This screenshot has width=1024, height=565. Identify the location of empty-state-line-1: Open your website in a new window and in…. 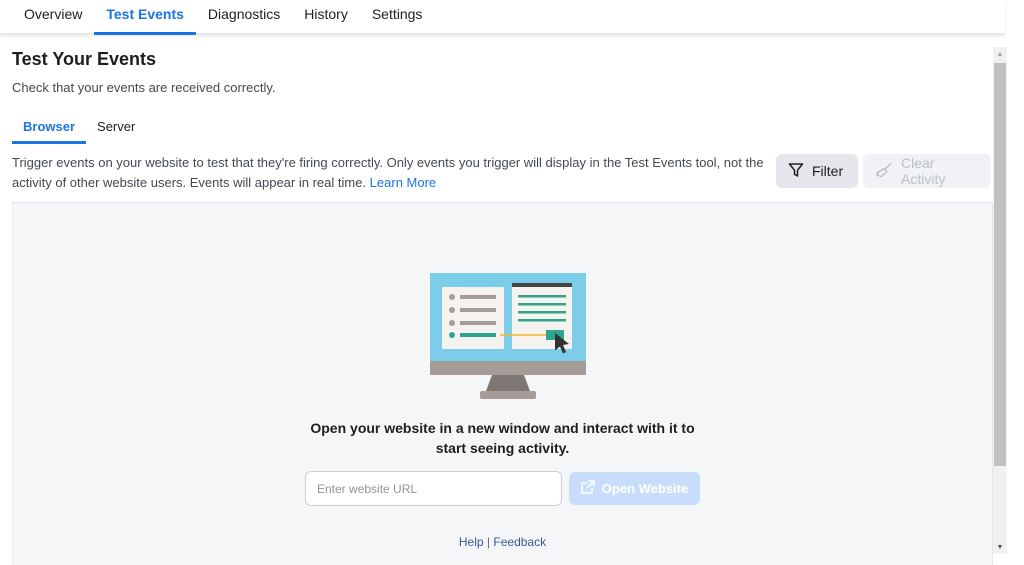
(502, 428).